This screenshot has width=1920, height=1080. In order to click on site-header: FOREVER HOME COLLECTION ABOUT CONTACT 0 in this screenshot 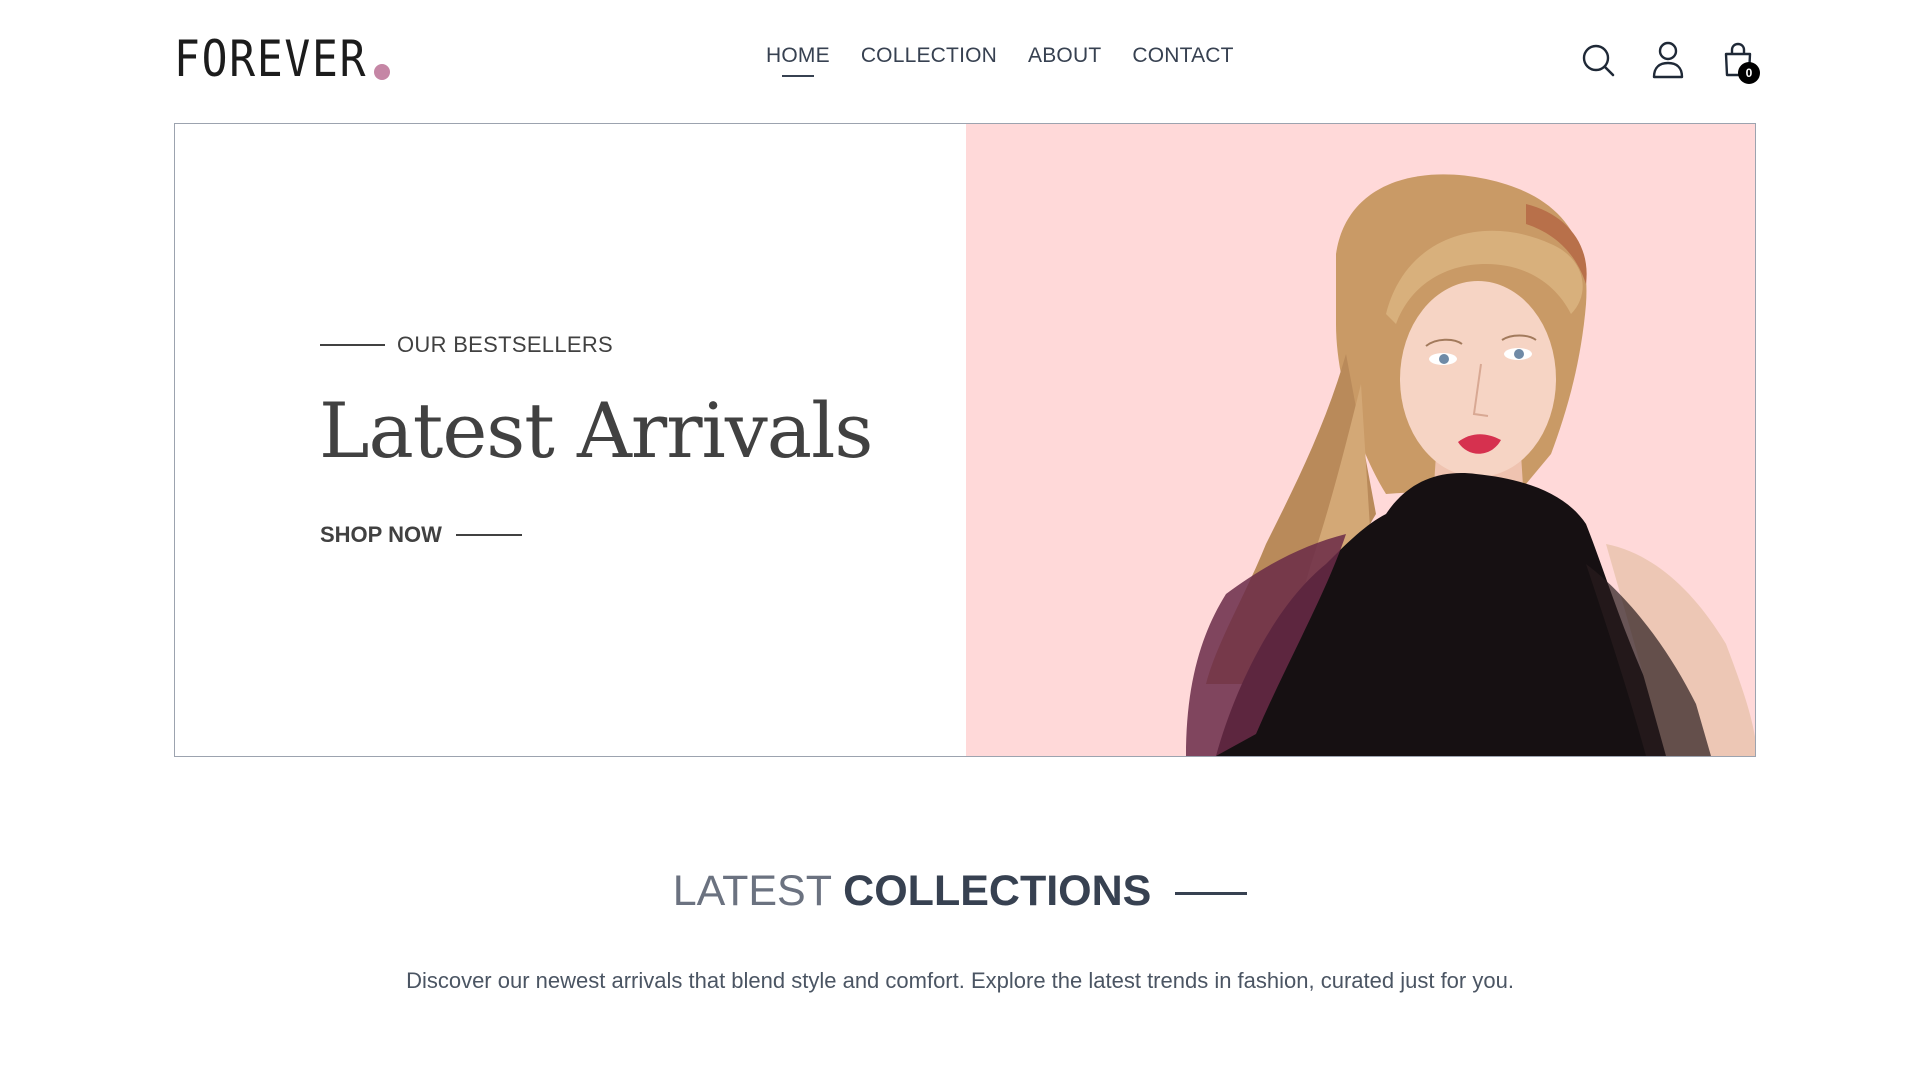, I will do `click(967, 61)`.